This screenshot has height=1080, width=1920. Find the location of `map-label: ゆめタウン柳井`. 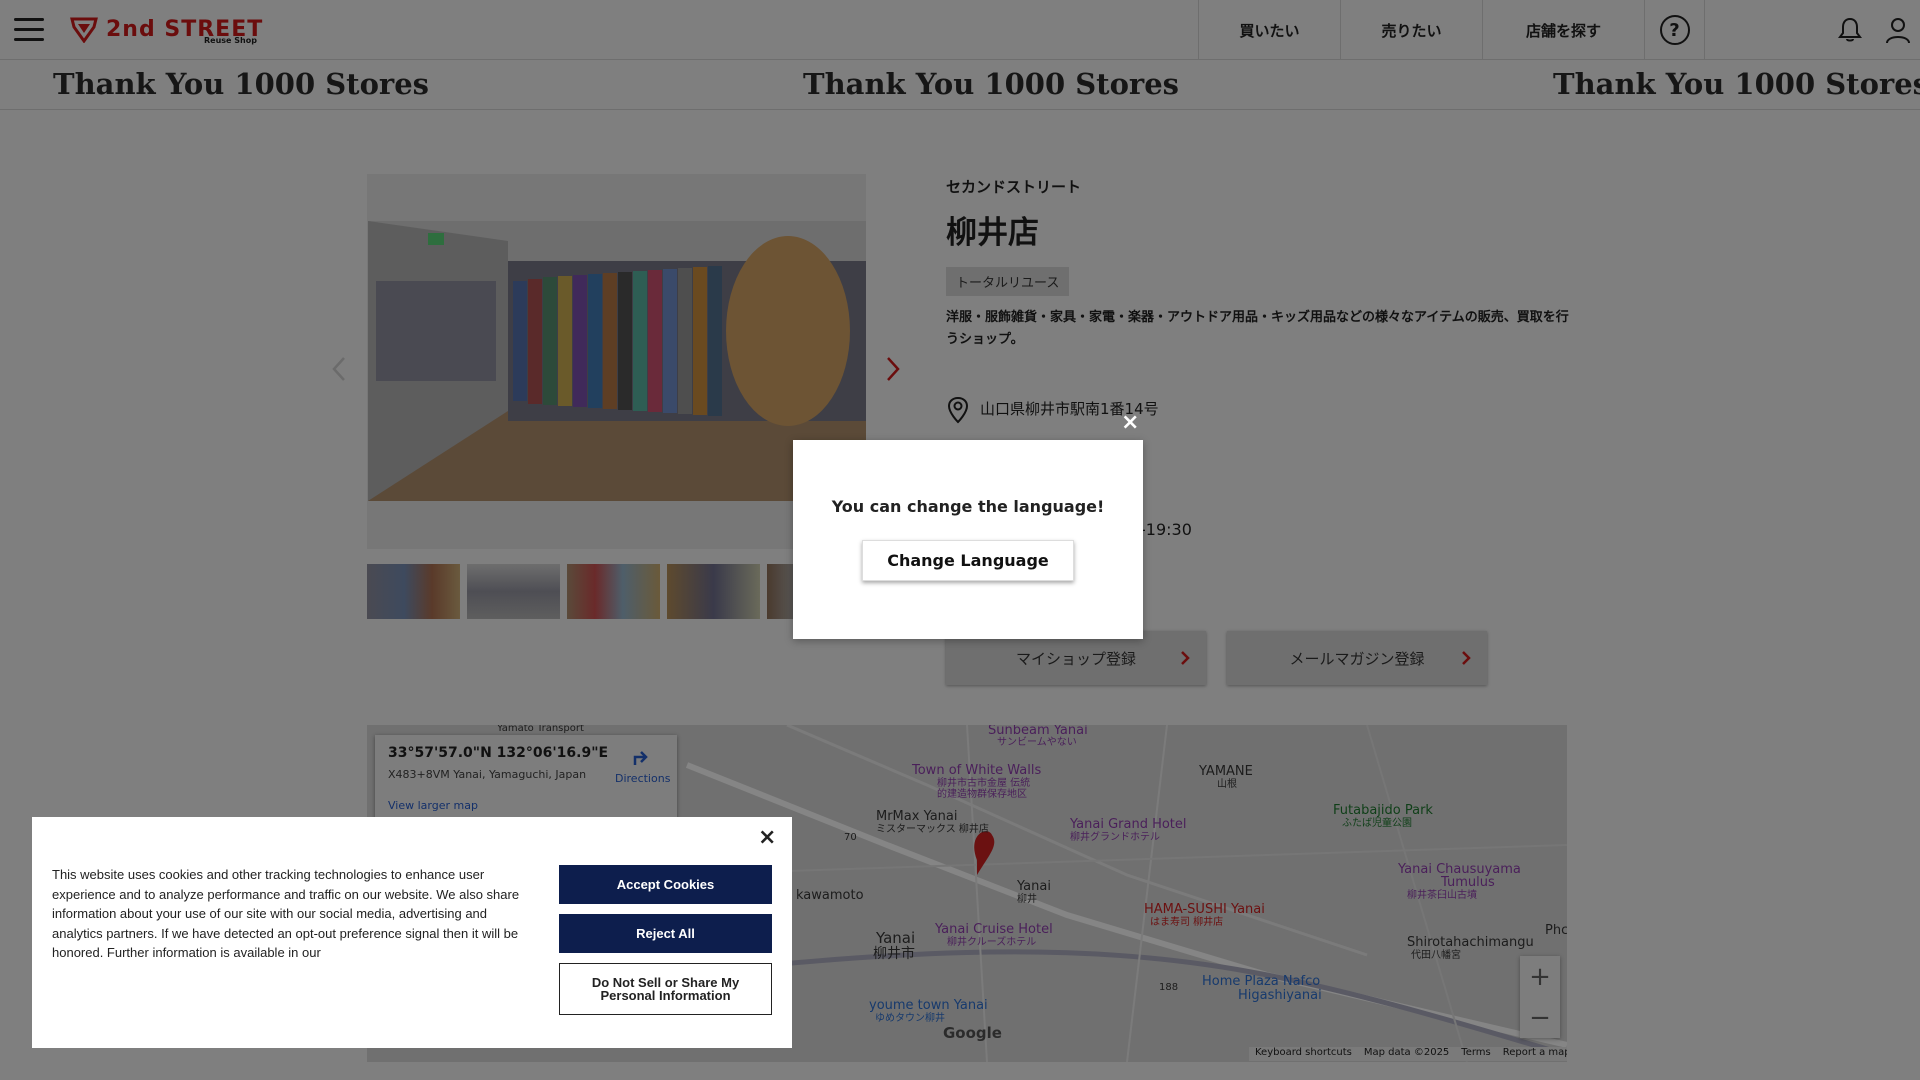

map-label: ゆめタウン柳井 is located at coordinates (910, 1018).